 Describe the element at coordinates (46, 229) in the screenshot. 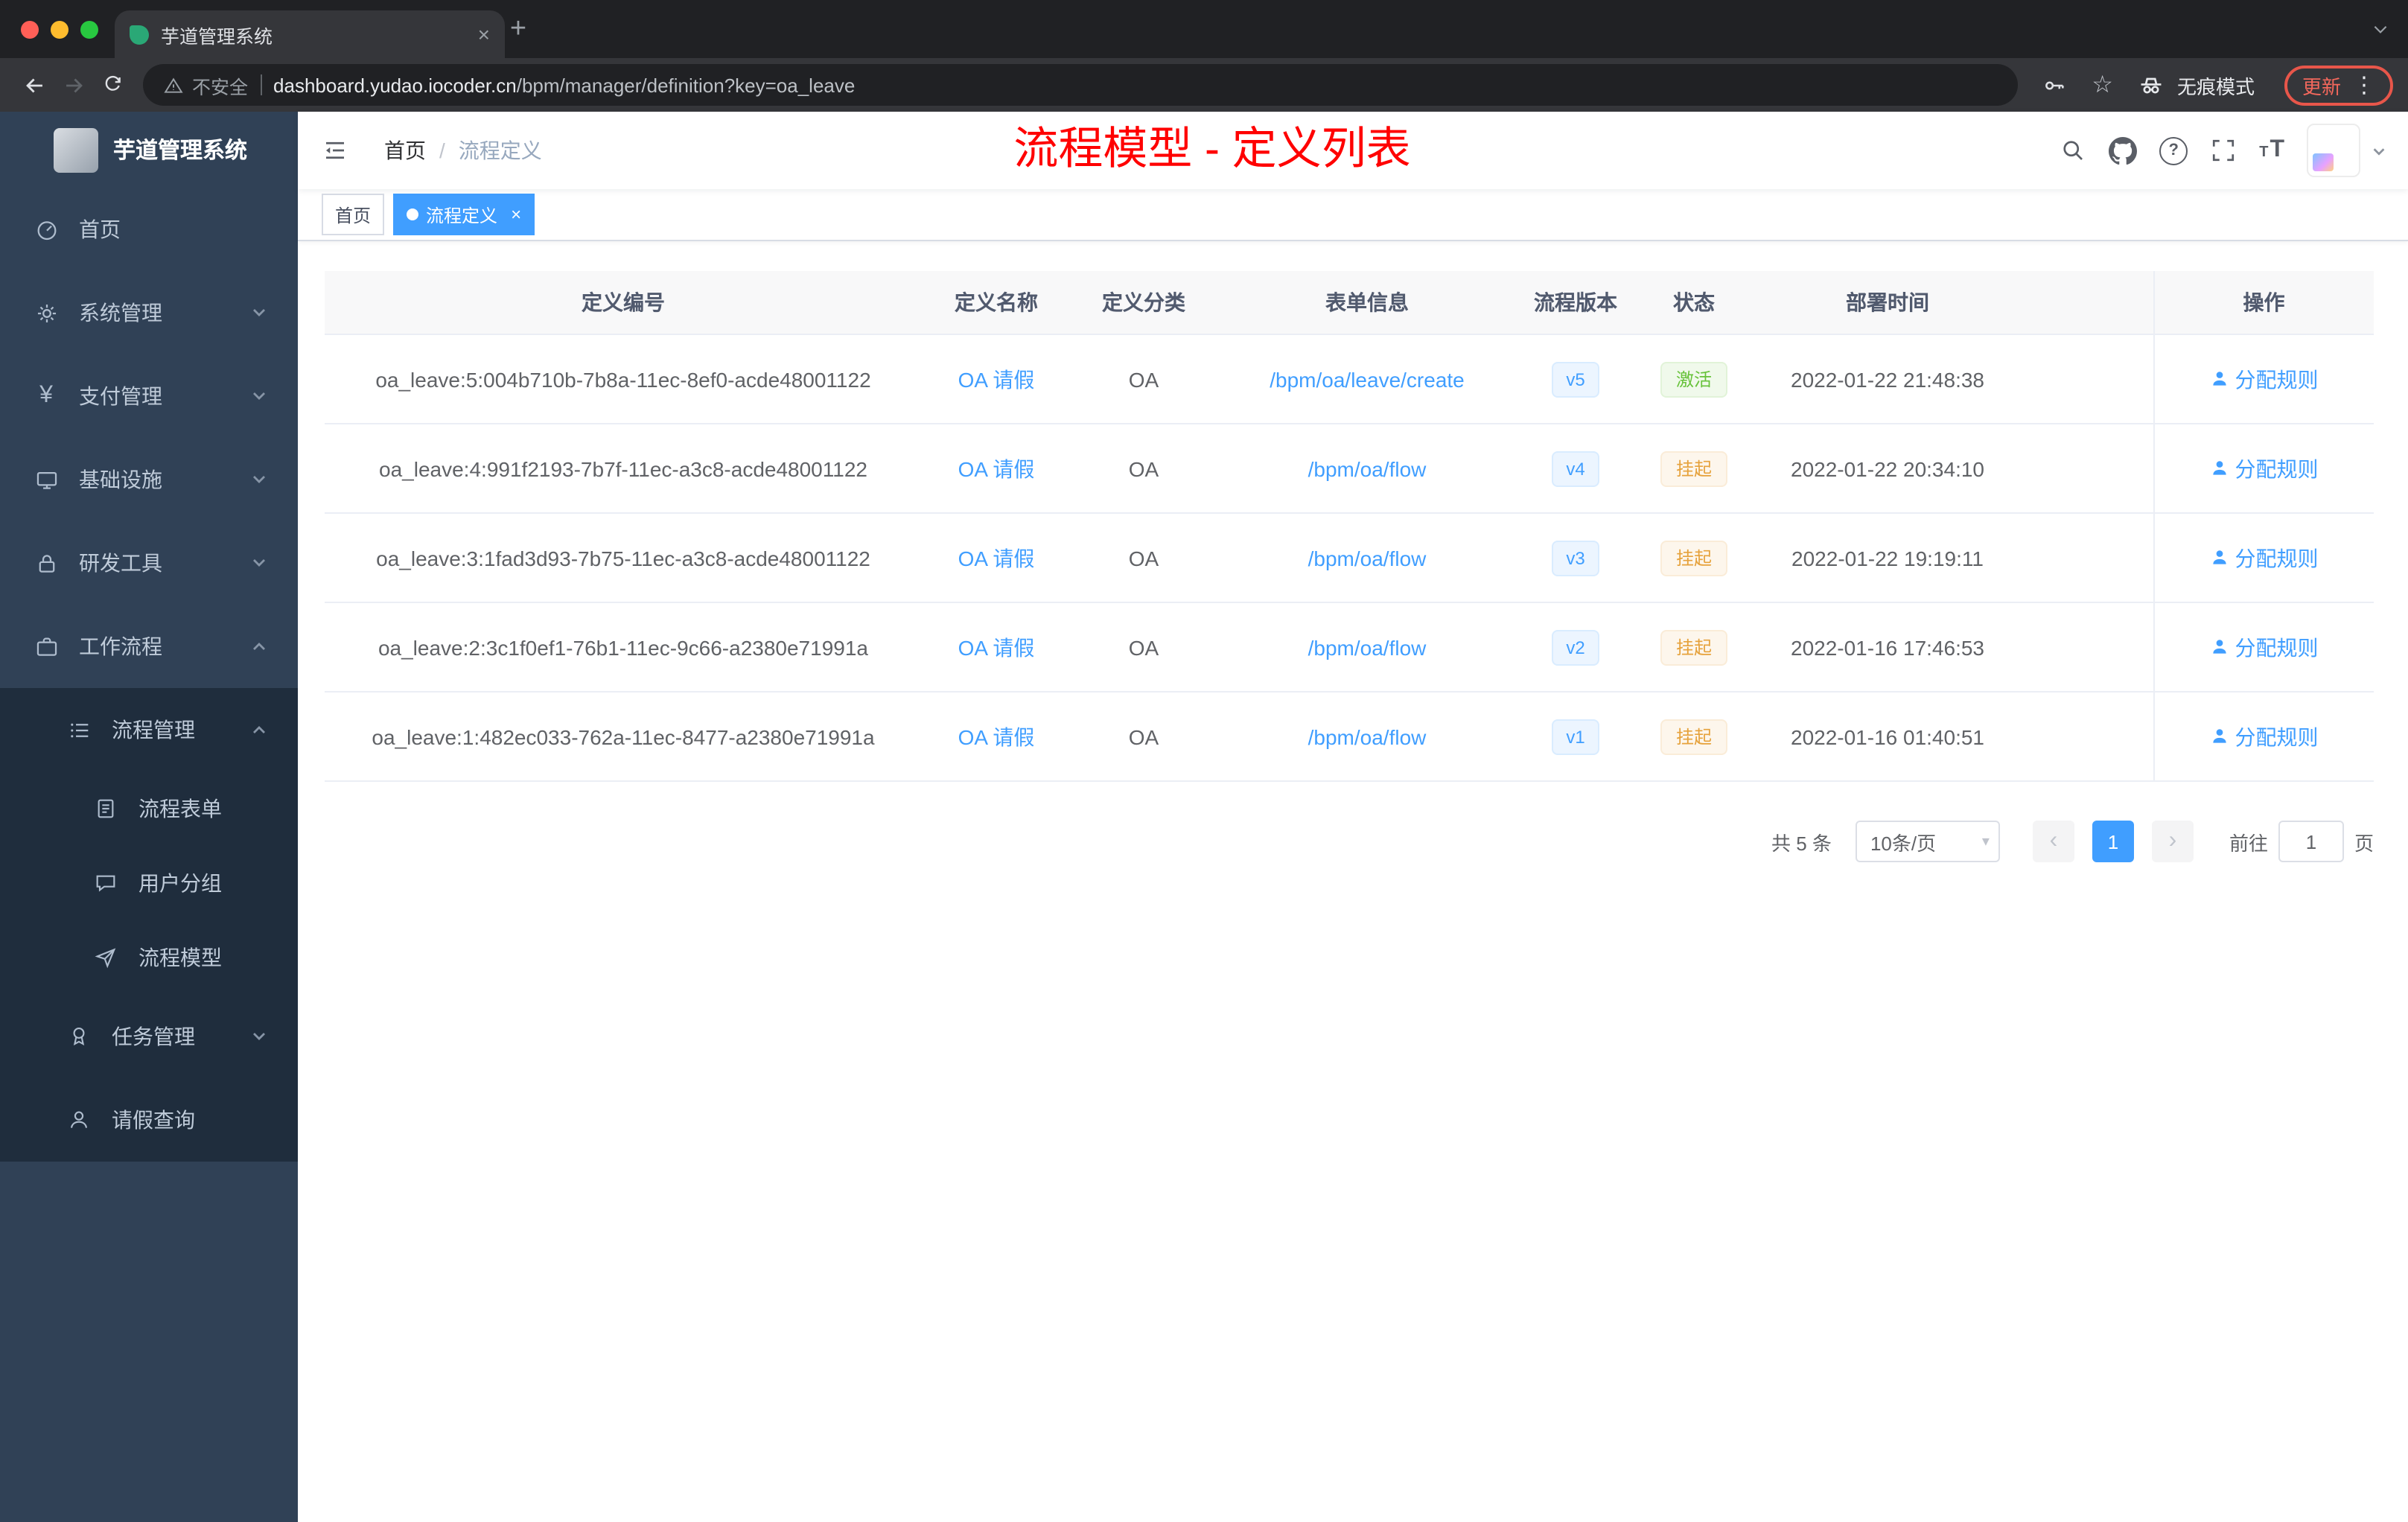

I see `dashboard-icon` at that location.